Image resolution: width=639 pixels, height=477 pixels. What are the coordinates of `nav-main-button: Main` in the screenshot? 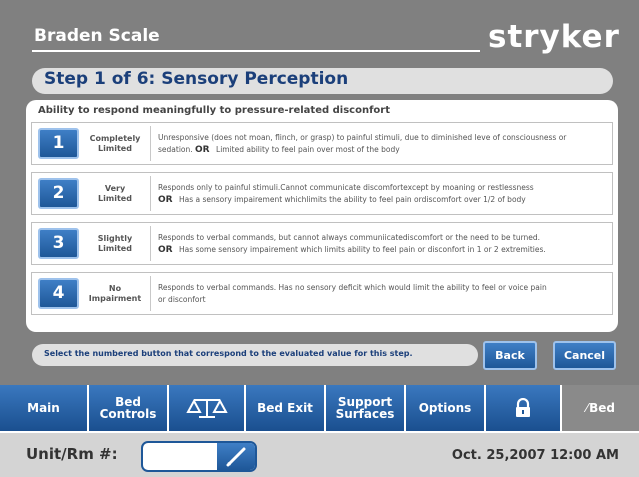 It's located at (43, 408).